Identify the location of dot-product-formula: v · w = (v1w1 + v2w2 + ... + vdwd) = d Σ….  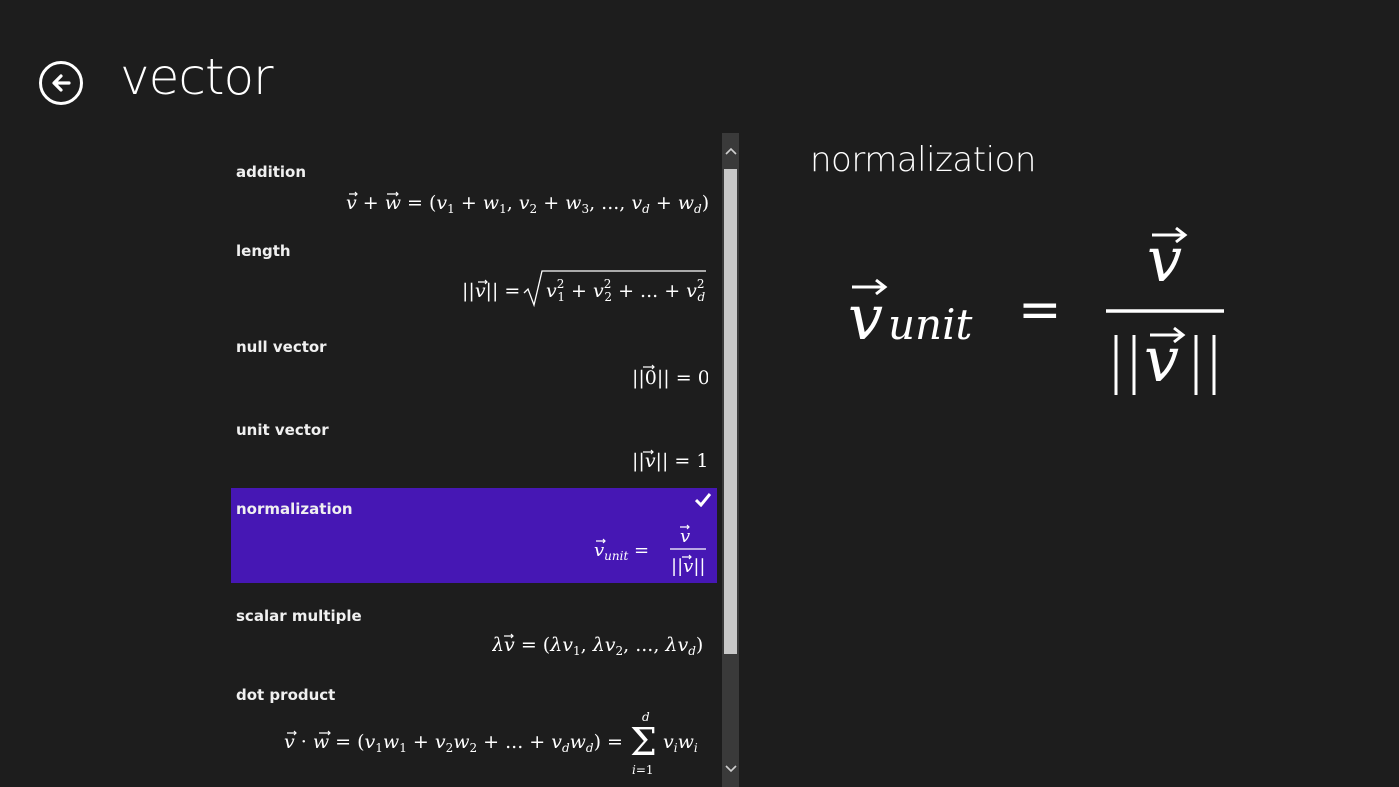
(491, 743).